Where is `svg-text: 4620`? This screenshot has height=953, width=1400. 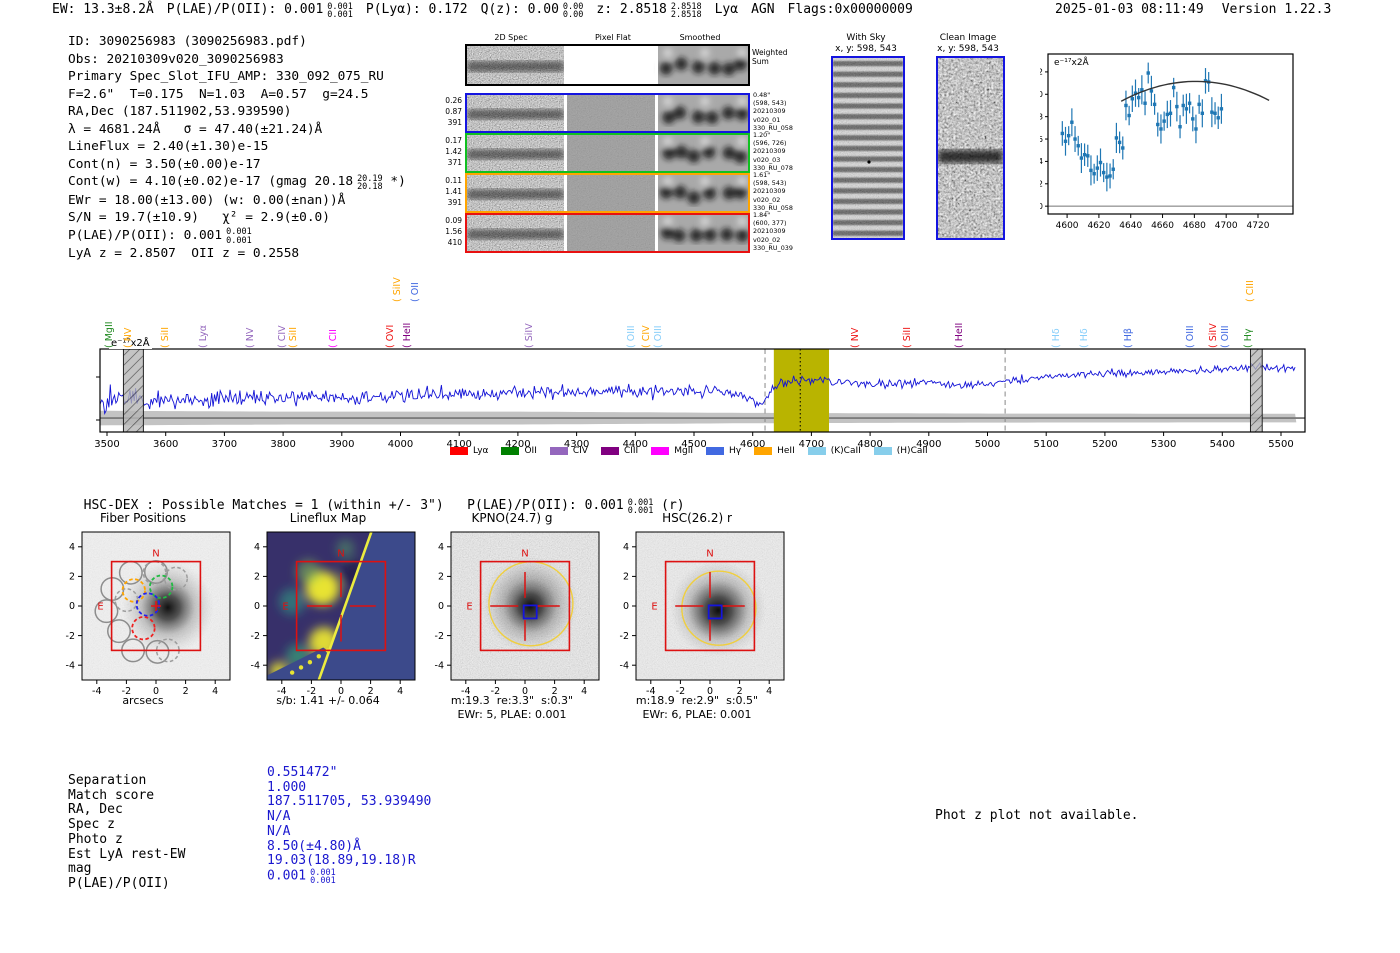
svg-text: 4620 is located at coordinates (1098, 226).